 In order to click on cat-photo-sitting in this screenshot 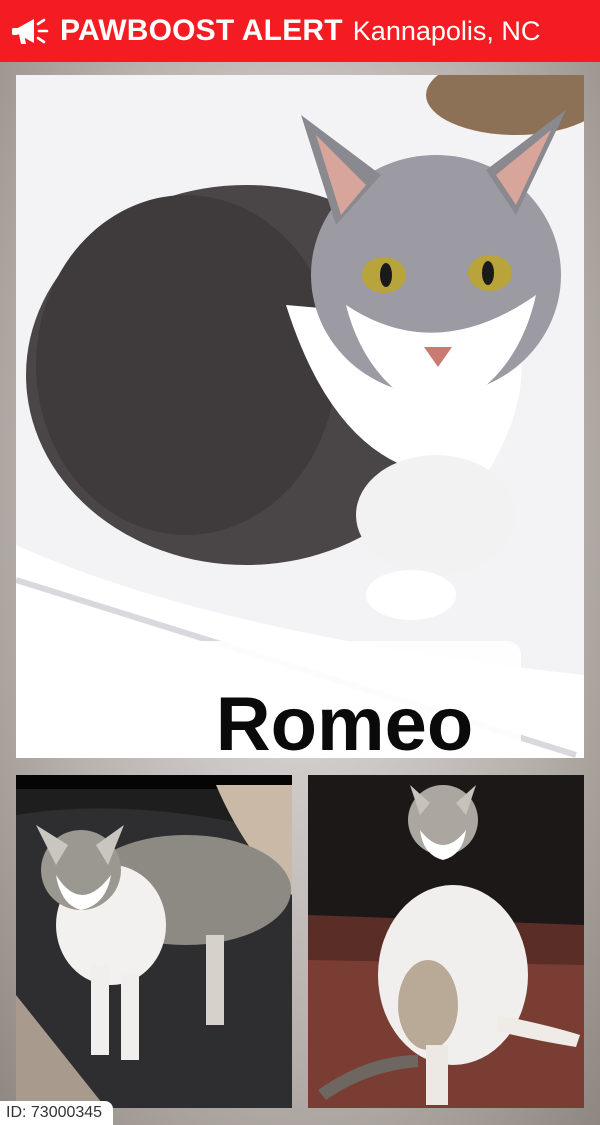, I will do `click(446, 941)`.